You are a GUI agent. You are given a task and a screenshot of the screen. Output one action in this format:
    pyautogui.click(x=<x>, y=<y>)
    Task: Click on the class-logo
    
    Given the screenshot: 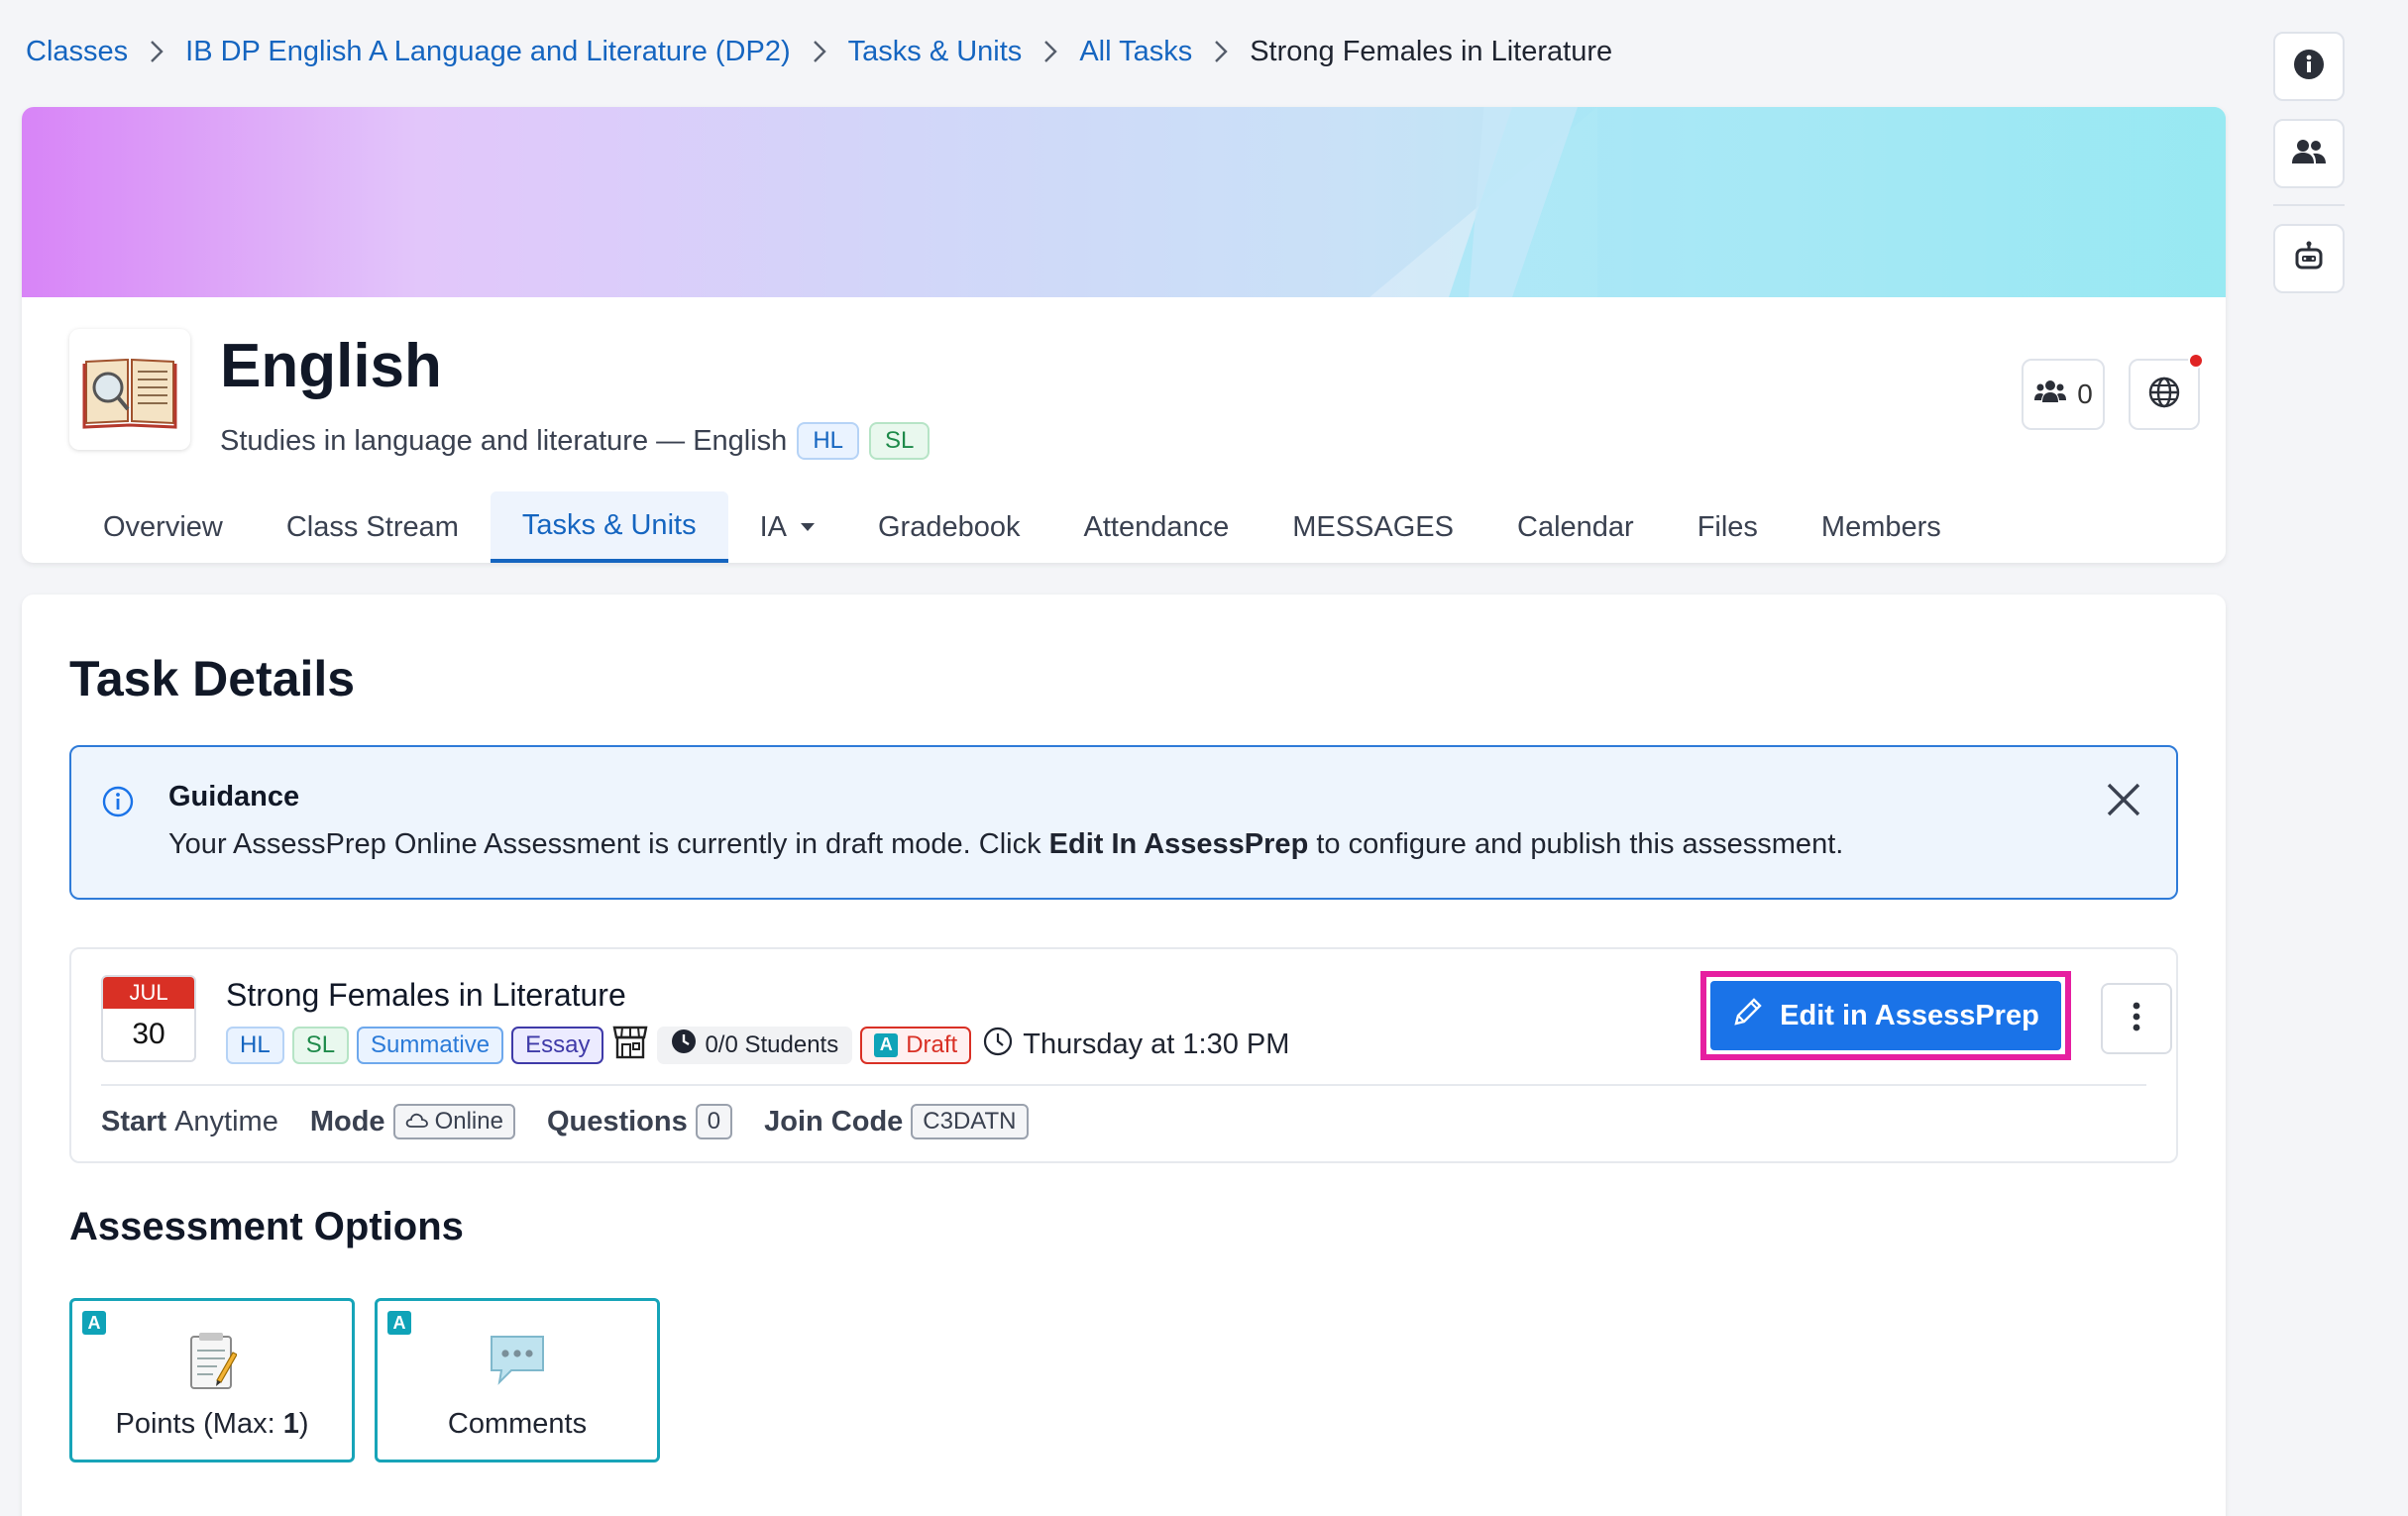 What is the action you would take?
    pyautogui.click(x=129, y=389)
    